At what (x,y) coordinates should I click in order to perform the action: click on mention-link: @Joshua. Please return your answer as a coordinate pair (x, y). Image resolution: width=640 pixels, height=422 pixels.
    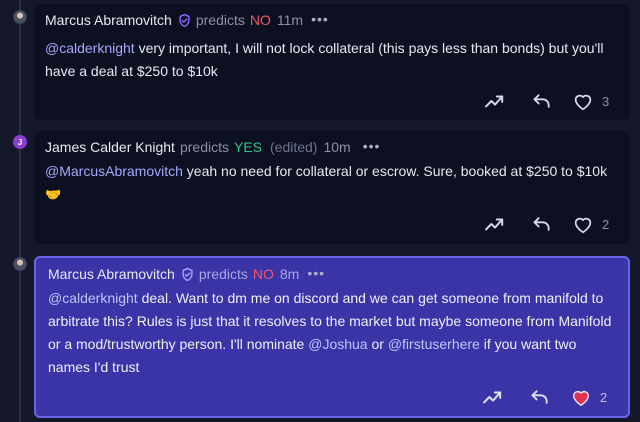
    Looking at the image, I should click on (337, 344).